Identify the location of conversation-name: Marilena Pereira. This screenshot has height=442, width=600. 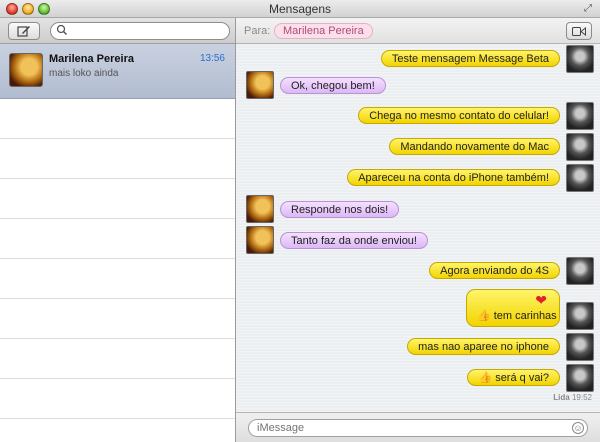
(91, 59).